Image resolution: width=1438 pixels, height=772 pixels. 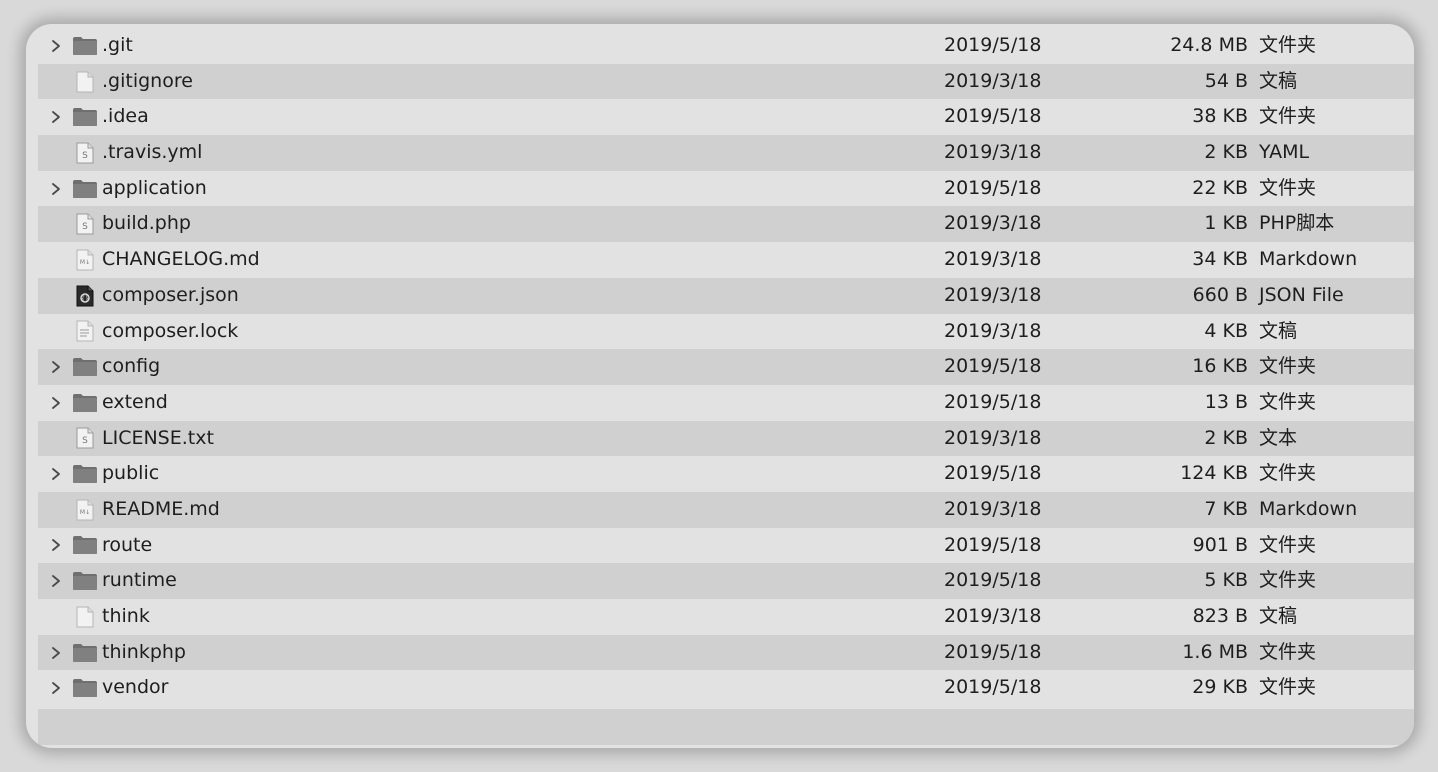 What do you see at coordinates (720, 509) in the screenshot?
I see `file-row: M↓ README.md 2019/3/18 7 KB Markdown` at bounding box center [720, 509].